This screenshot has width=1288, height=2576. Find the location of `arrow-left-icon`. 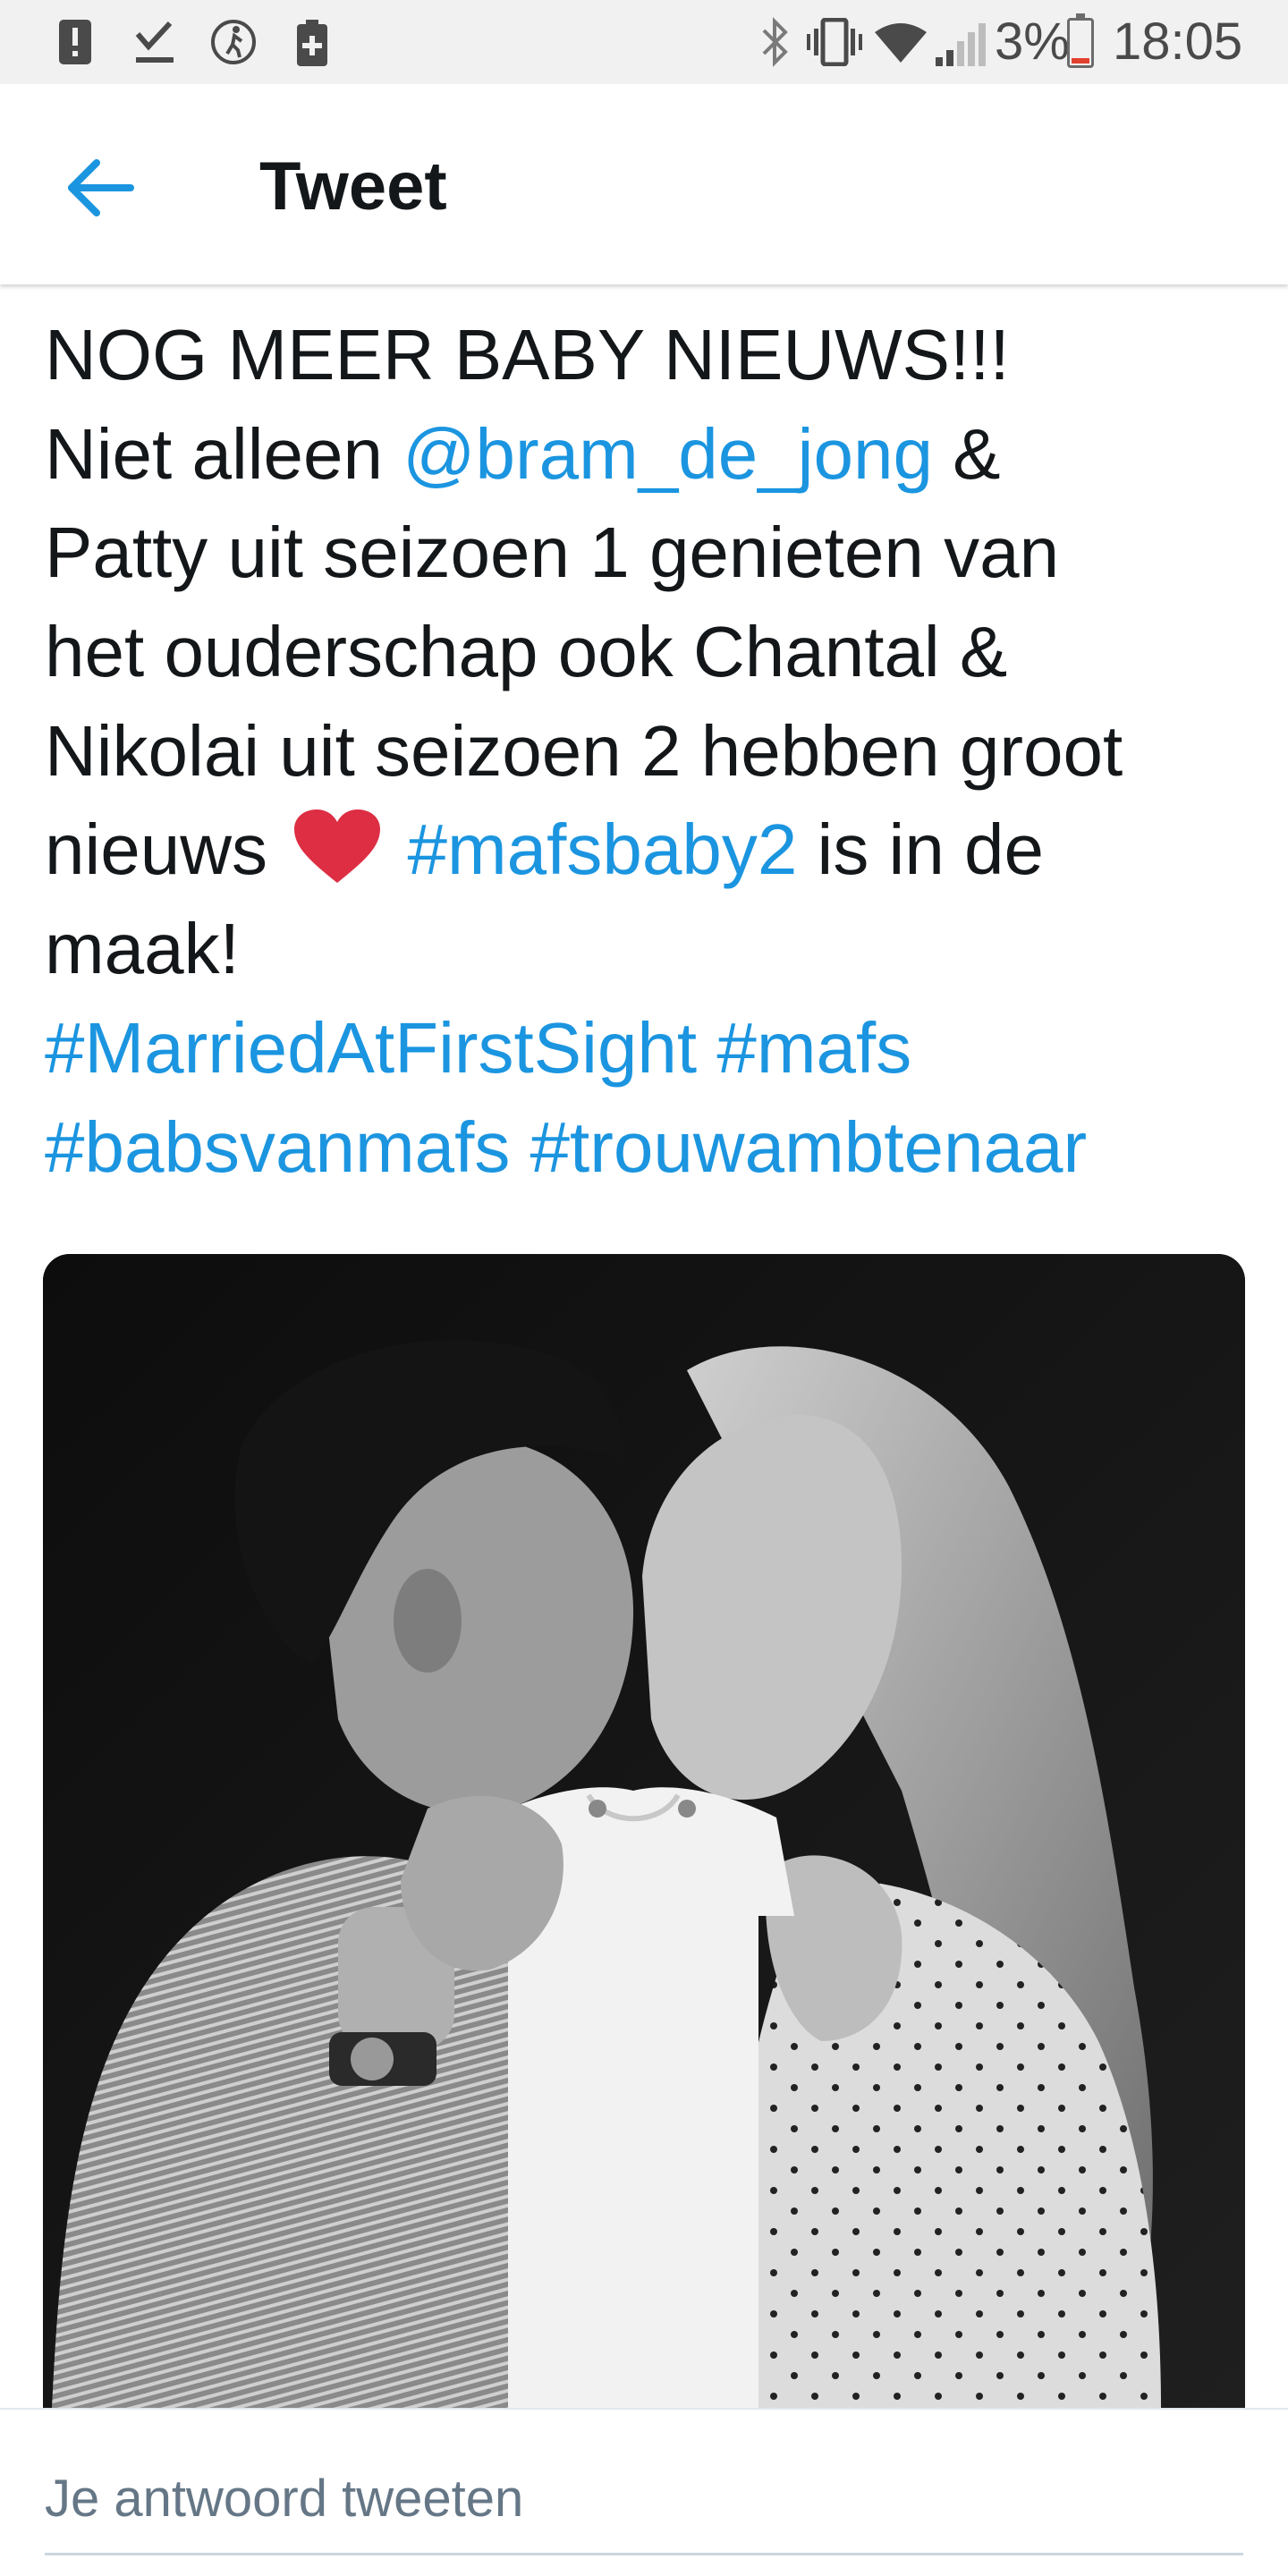

arrow-left-icon is located at coordinates (101, 187).